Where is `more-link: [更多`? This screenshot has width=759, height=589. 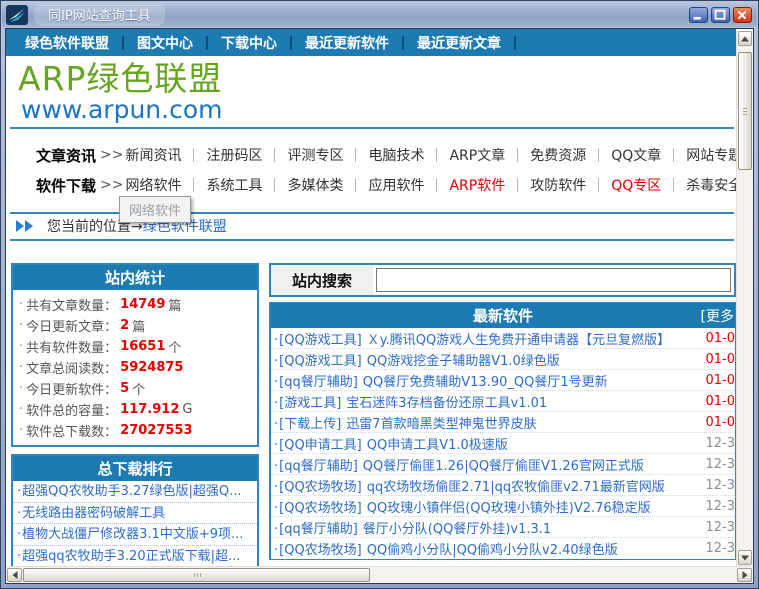
more-link: [更多 is located at coordinates (717, 315).